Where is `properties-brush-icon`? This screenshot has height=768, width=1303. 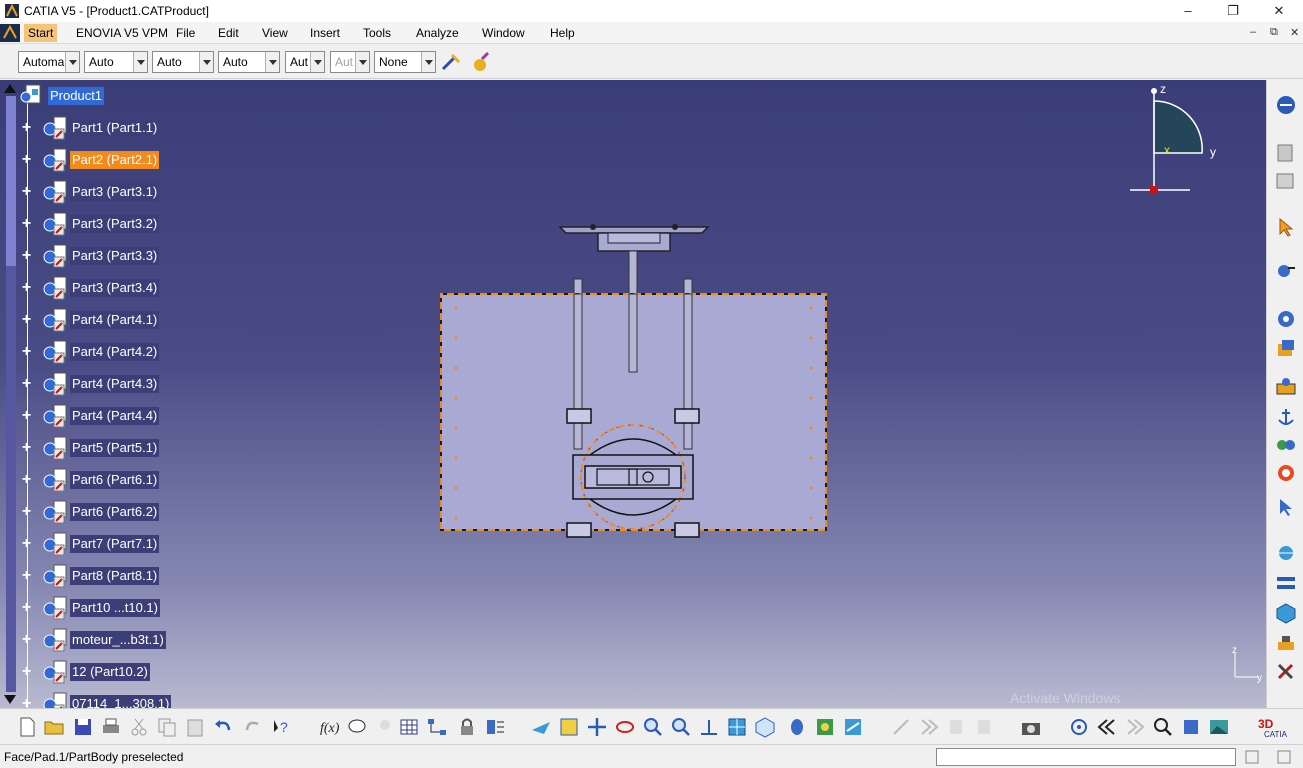 properties-brush-icon is located at coordinates (481, 62).